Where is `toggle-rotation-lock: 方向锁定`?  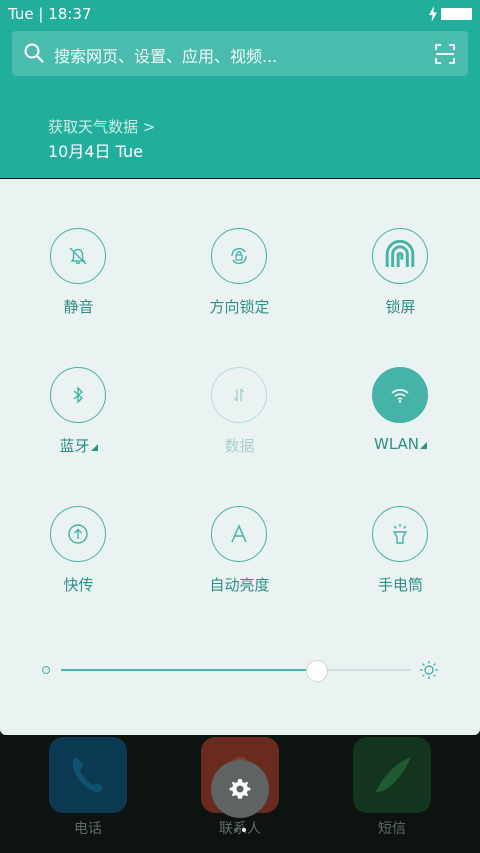
toggle-rotation-lock: 方向锁定 is located at coordinates (241, 283).